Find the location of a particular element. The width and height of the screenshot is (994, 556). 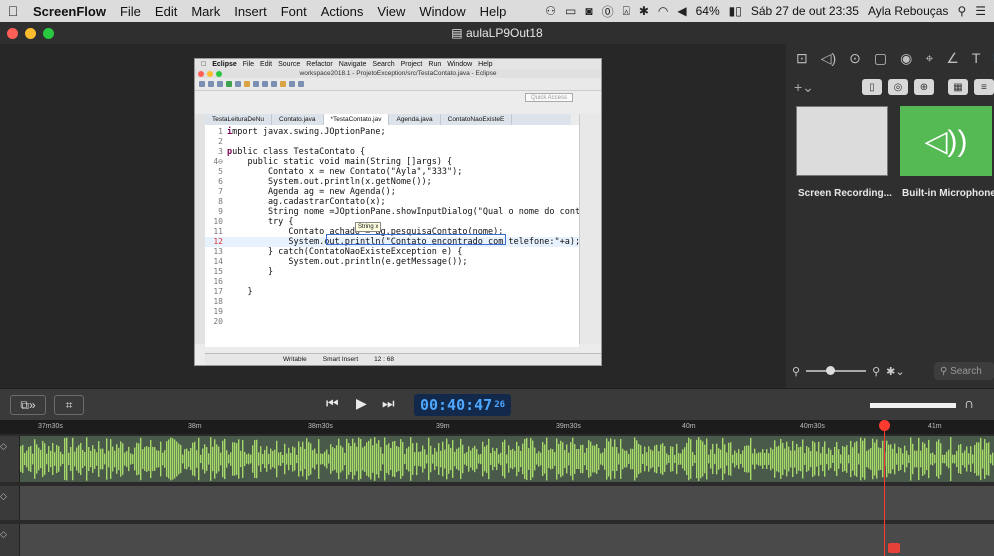

capture-icon: ◙ is located at coordinates (588, 11).